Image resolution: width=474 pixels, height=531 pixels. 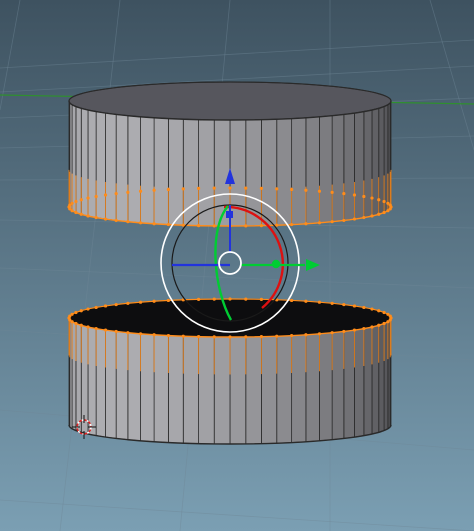 What do you see at coordinates (276, 264) in the screenshot?
I see `x-axis-dot-icon` at bounding box center [276, 264].